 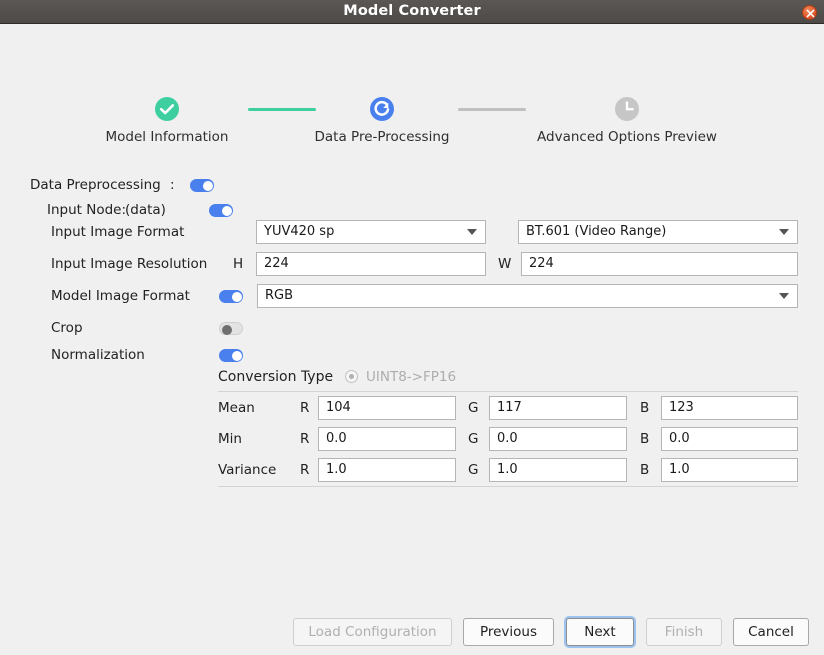 What do you see at coordinates (771, 632) in the screenshot?
I see `cancel-button: Cancel` at bounding box center [771, 632].